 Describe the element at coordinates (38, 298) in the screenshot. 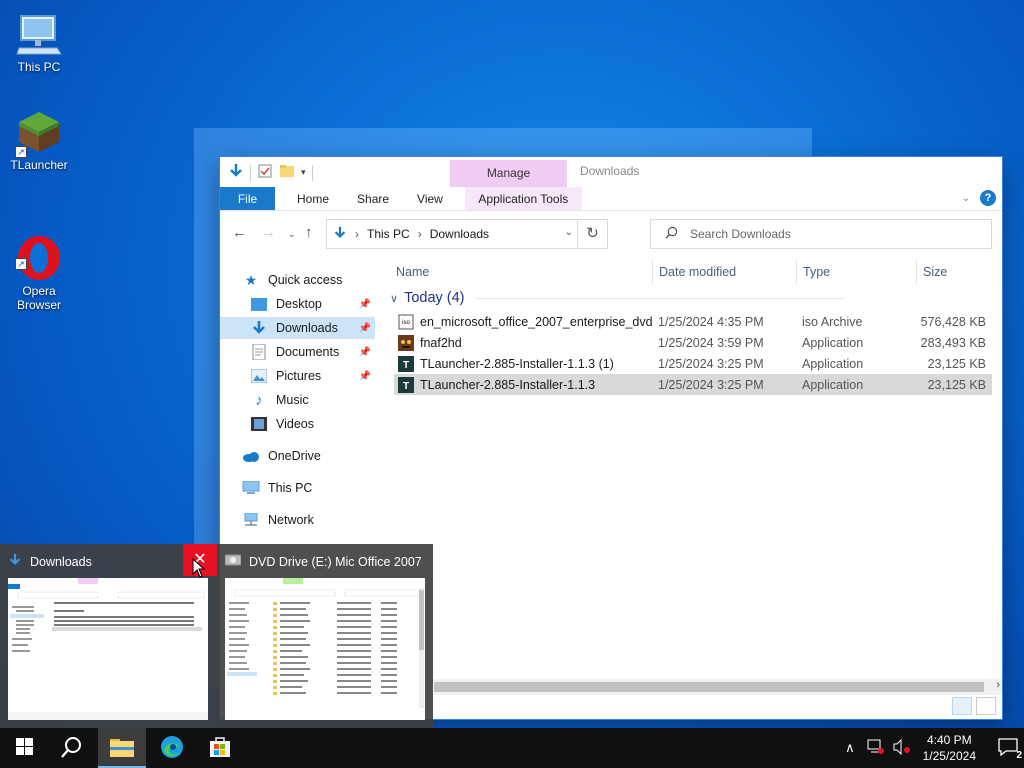

I see `desktop-icon-label: Opera Browser` at that location.